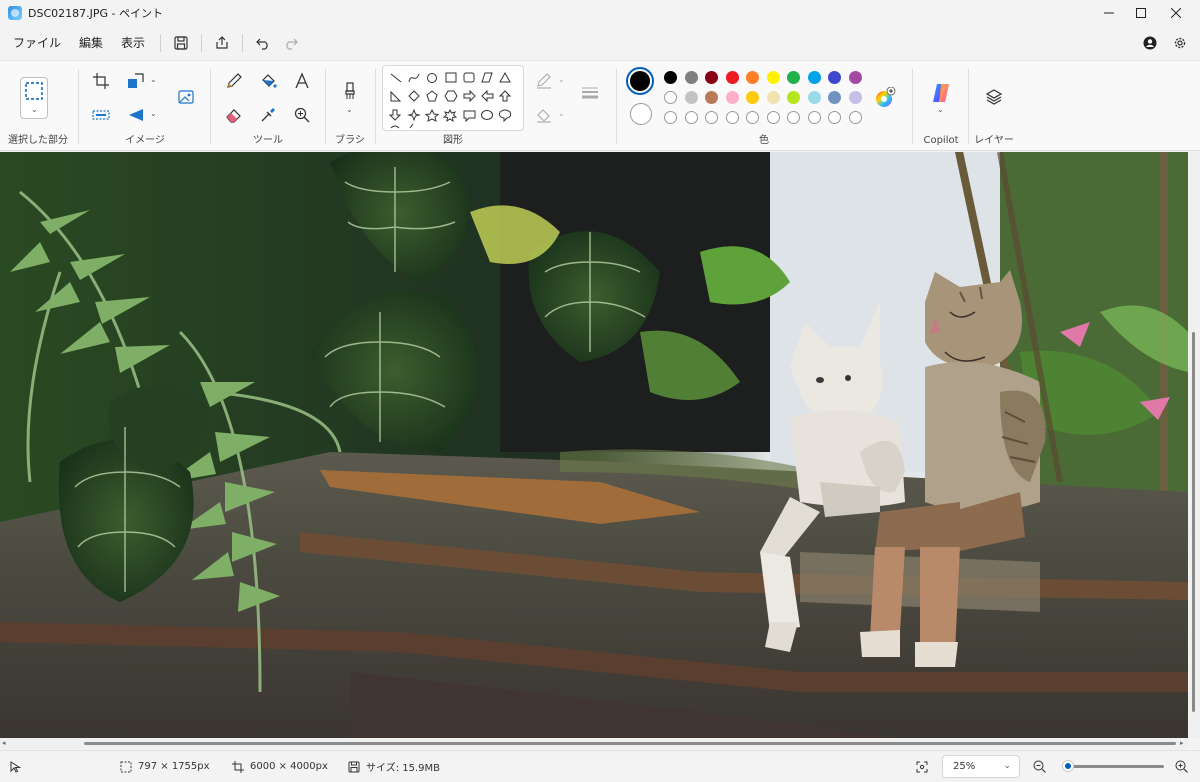  I want to click on secondary-color-button, so click(641, 114).